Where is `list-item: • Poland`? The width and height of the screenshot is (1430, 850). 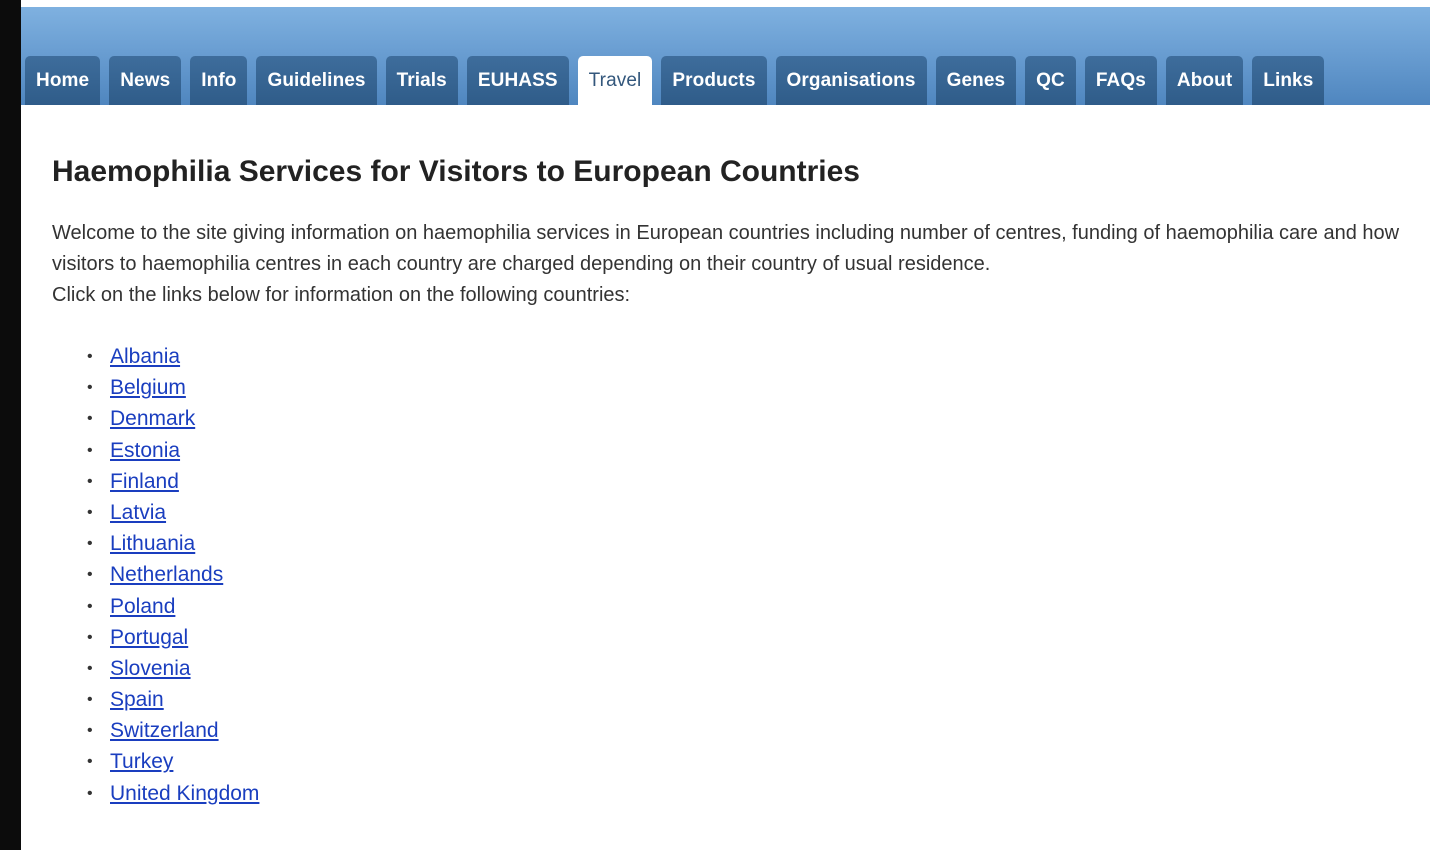 list-item: • Poland is located at coordinates (732, 606).